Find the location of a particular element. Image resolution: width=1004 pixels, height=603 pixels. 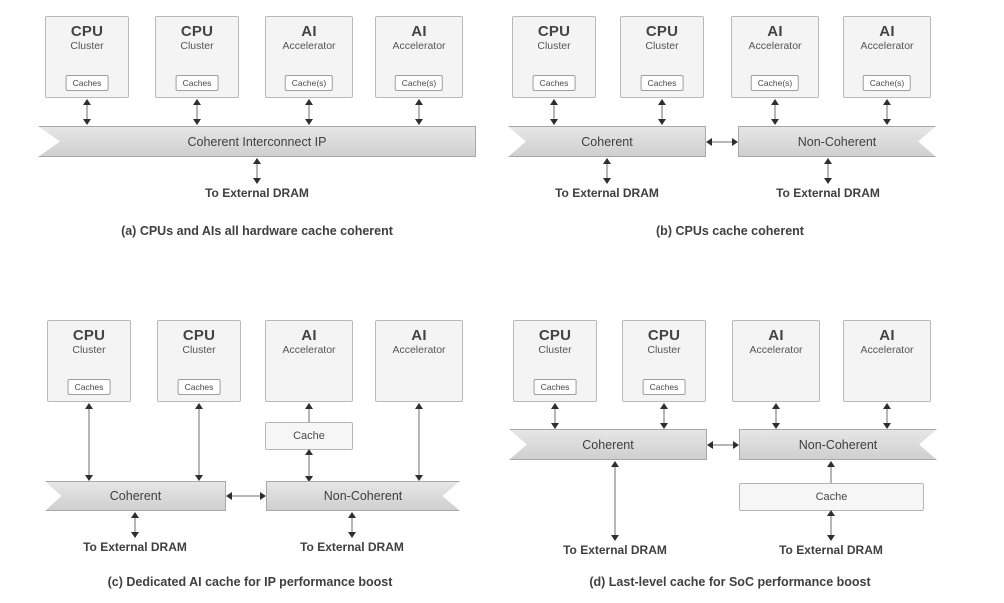

arrow-interconnect-to-dram is located at coordinates (257, 171).